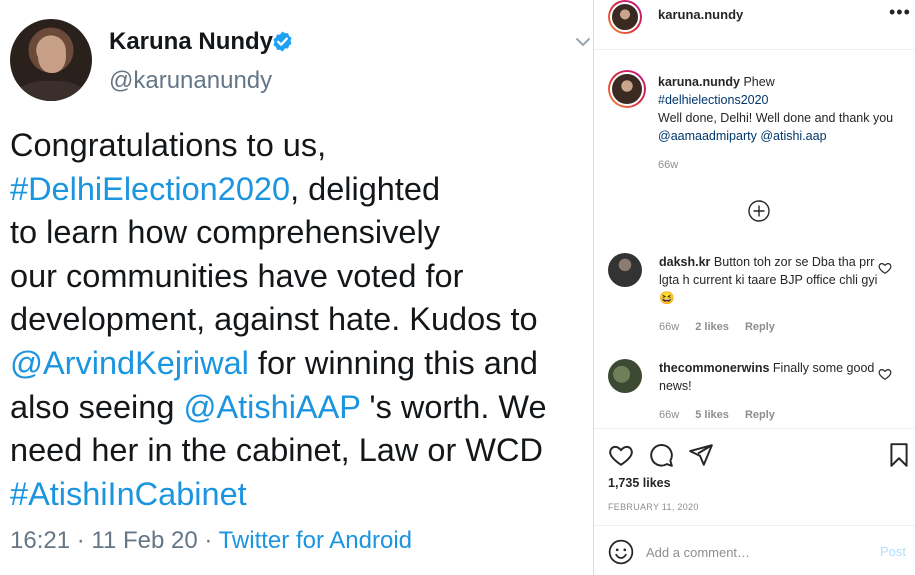 This screenshot has height=575, width=915. I want to click on like-heart-icon, so click(621, 455).